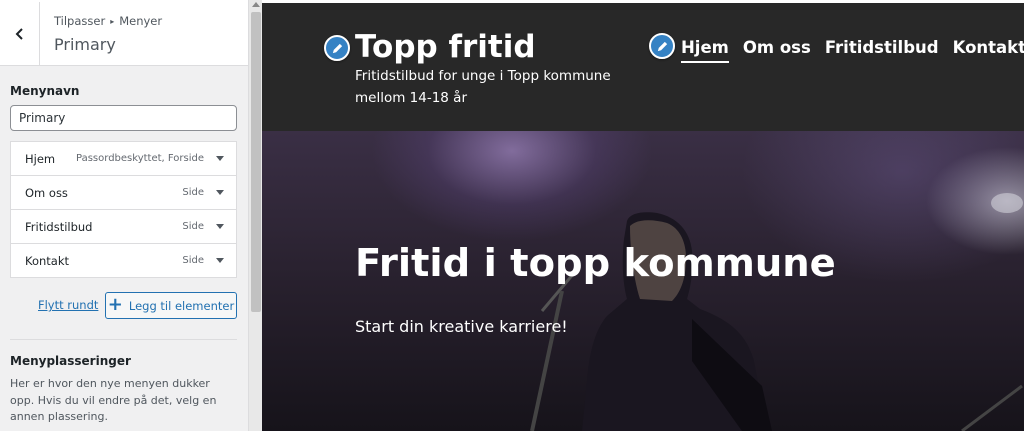 The height and width of the screenshot is (431, 1024). Describe the element at coordinates (47, 260) in the screenshot. I see `menu-item-label: Kontakt` at that location.